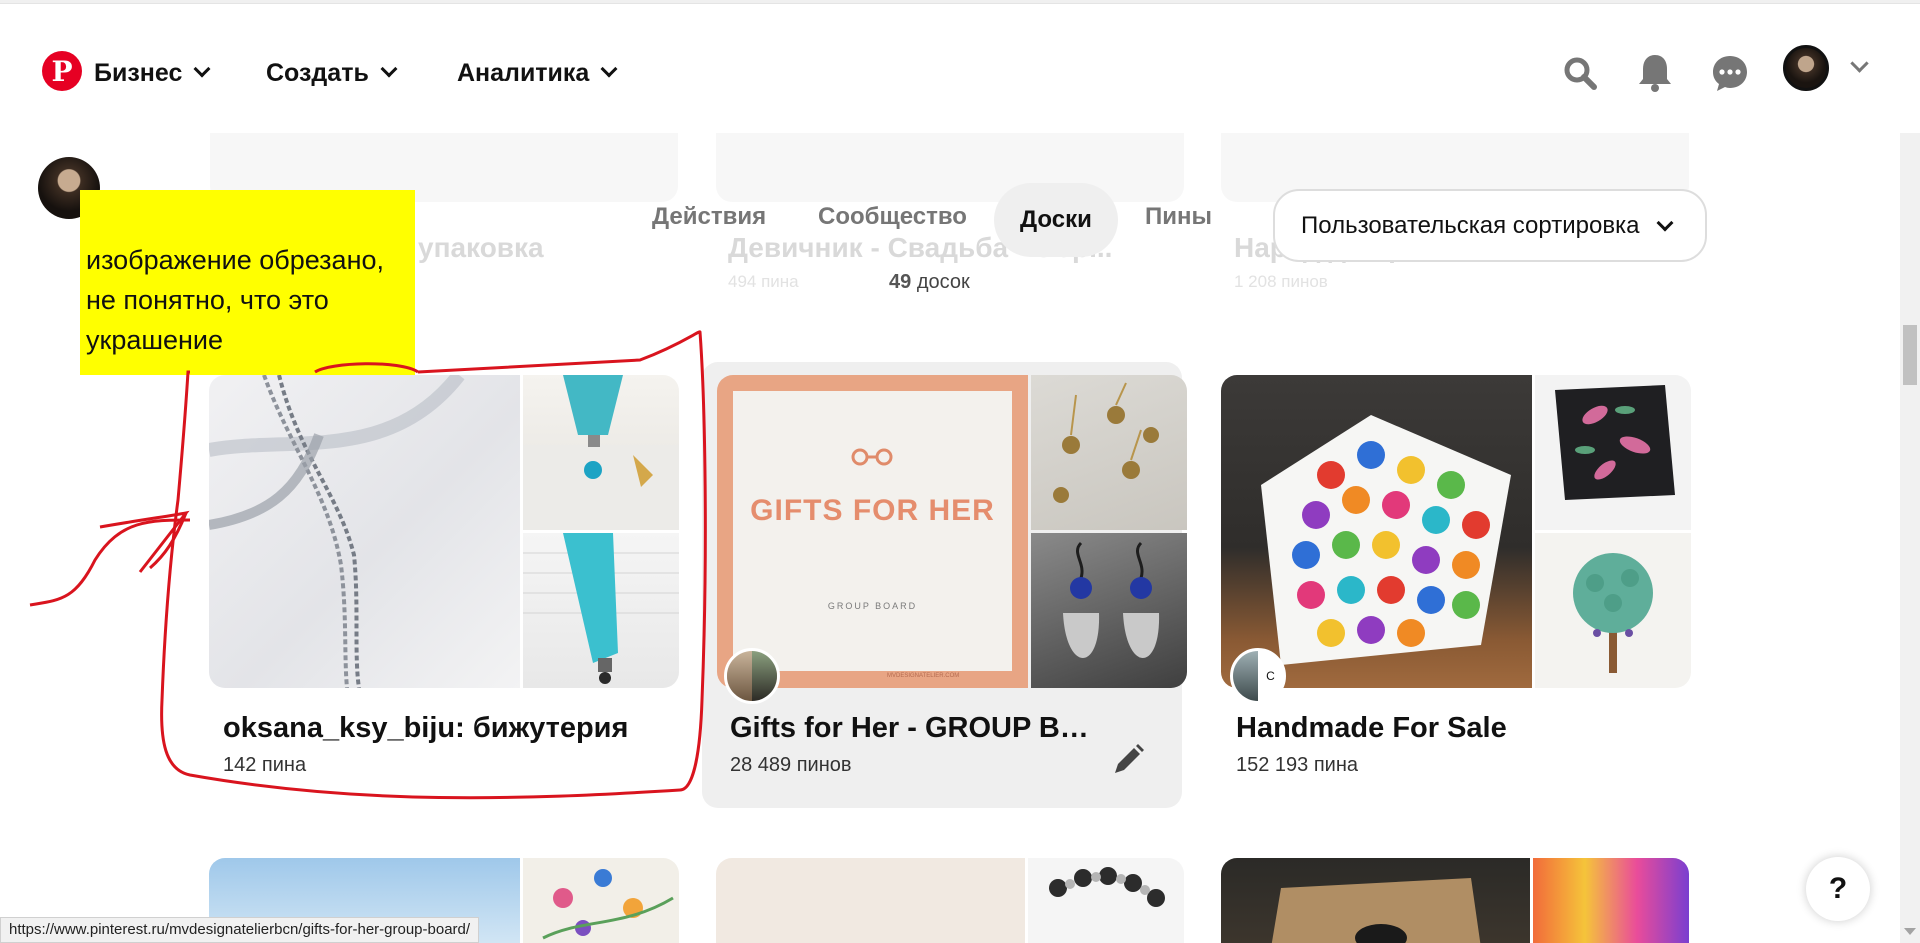 This screenshot has width=1920, height=943. What do you see at coordinates (1281, 281) in the screenshot?
I see `ghost-board-sub: 1 208 пинов` at bounding box center [1281, 281].